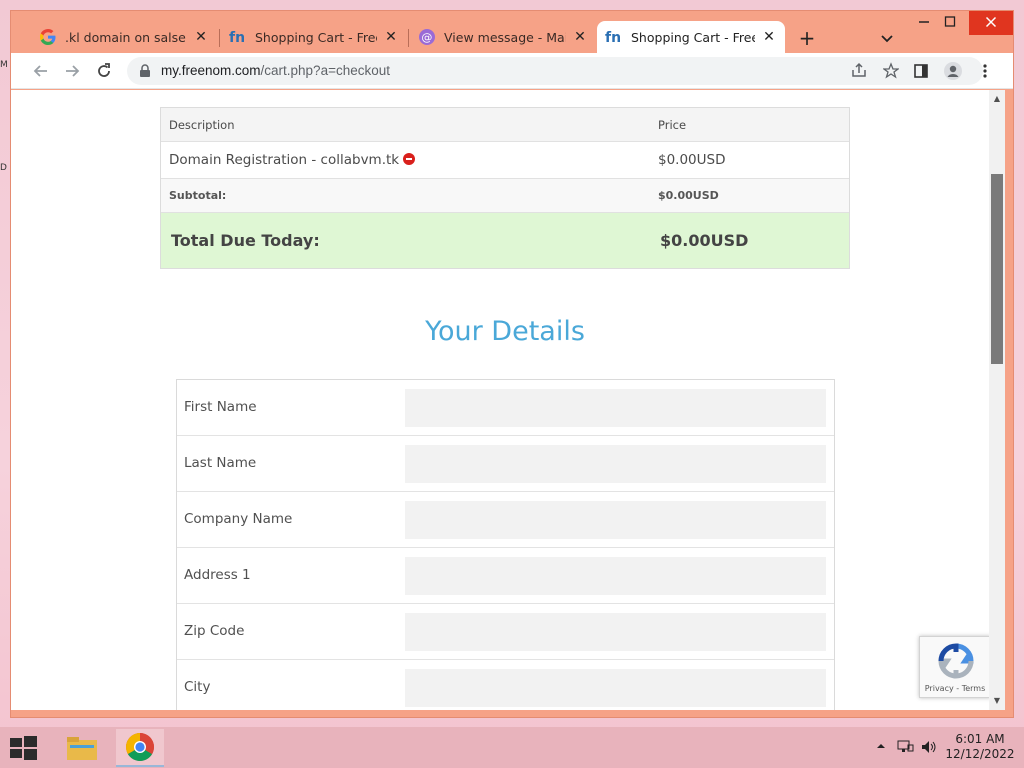 Image resolution: width=1024 pixels, height=768 pixels. What do you see at coordinates (615, 464) in the screenshot?
I see `last-name-field` at bounding box center [615, 464].